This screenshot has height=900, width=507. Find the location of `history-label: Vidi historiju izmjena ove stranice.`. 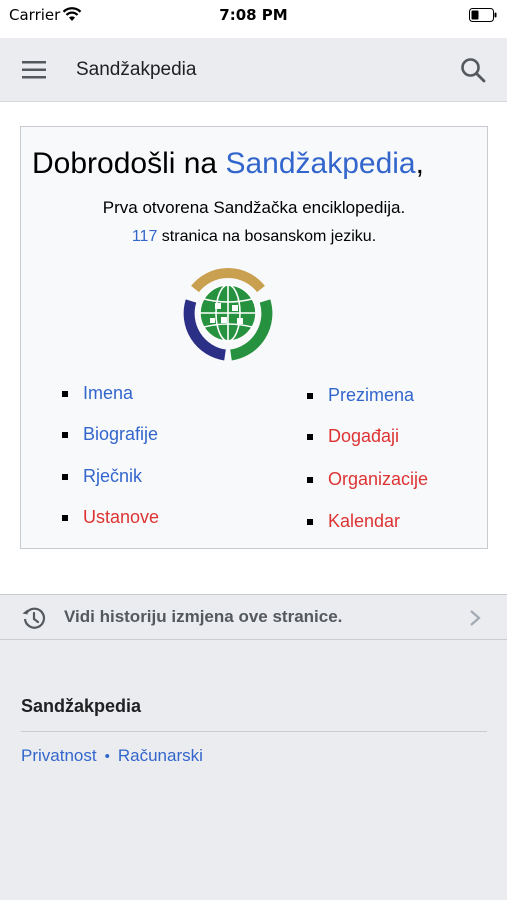

history-label: Vidi historiju izmjena ove stranice. is located at coordinates (203, 616).